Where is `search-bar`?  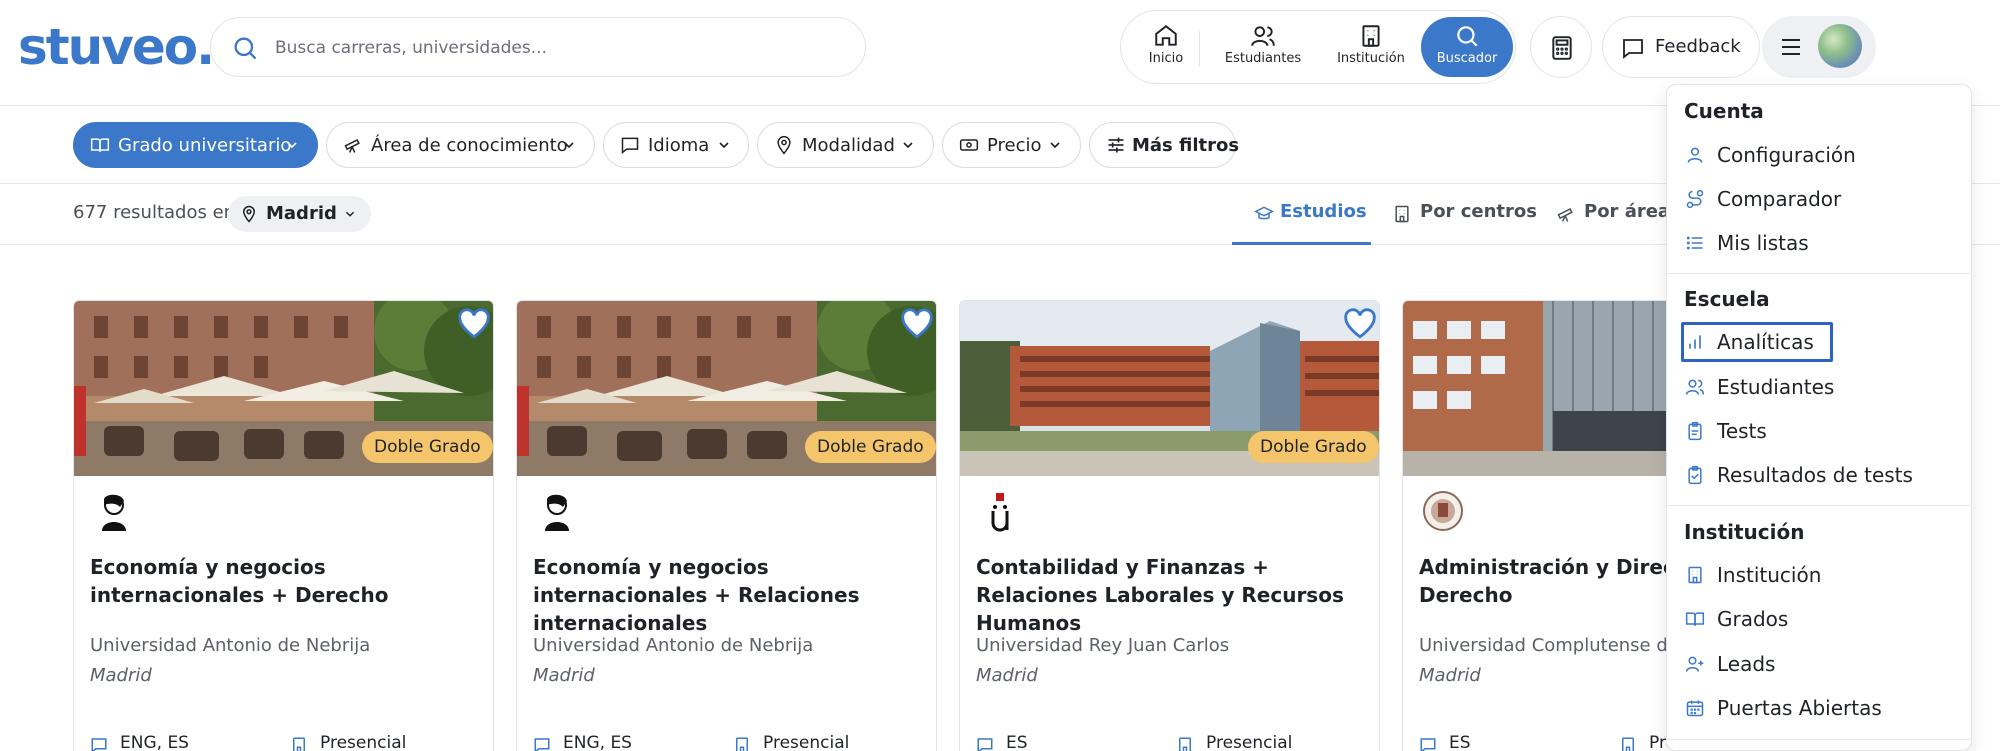 search-bar is located at coordinates (538, 47).